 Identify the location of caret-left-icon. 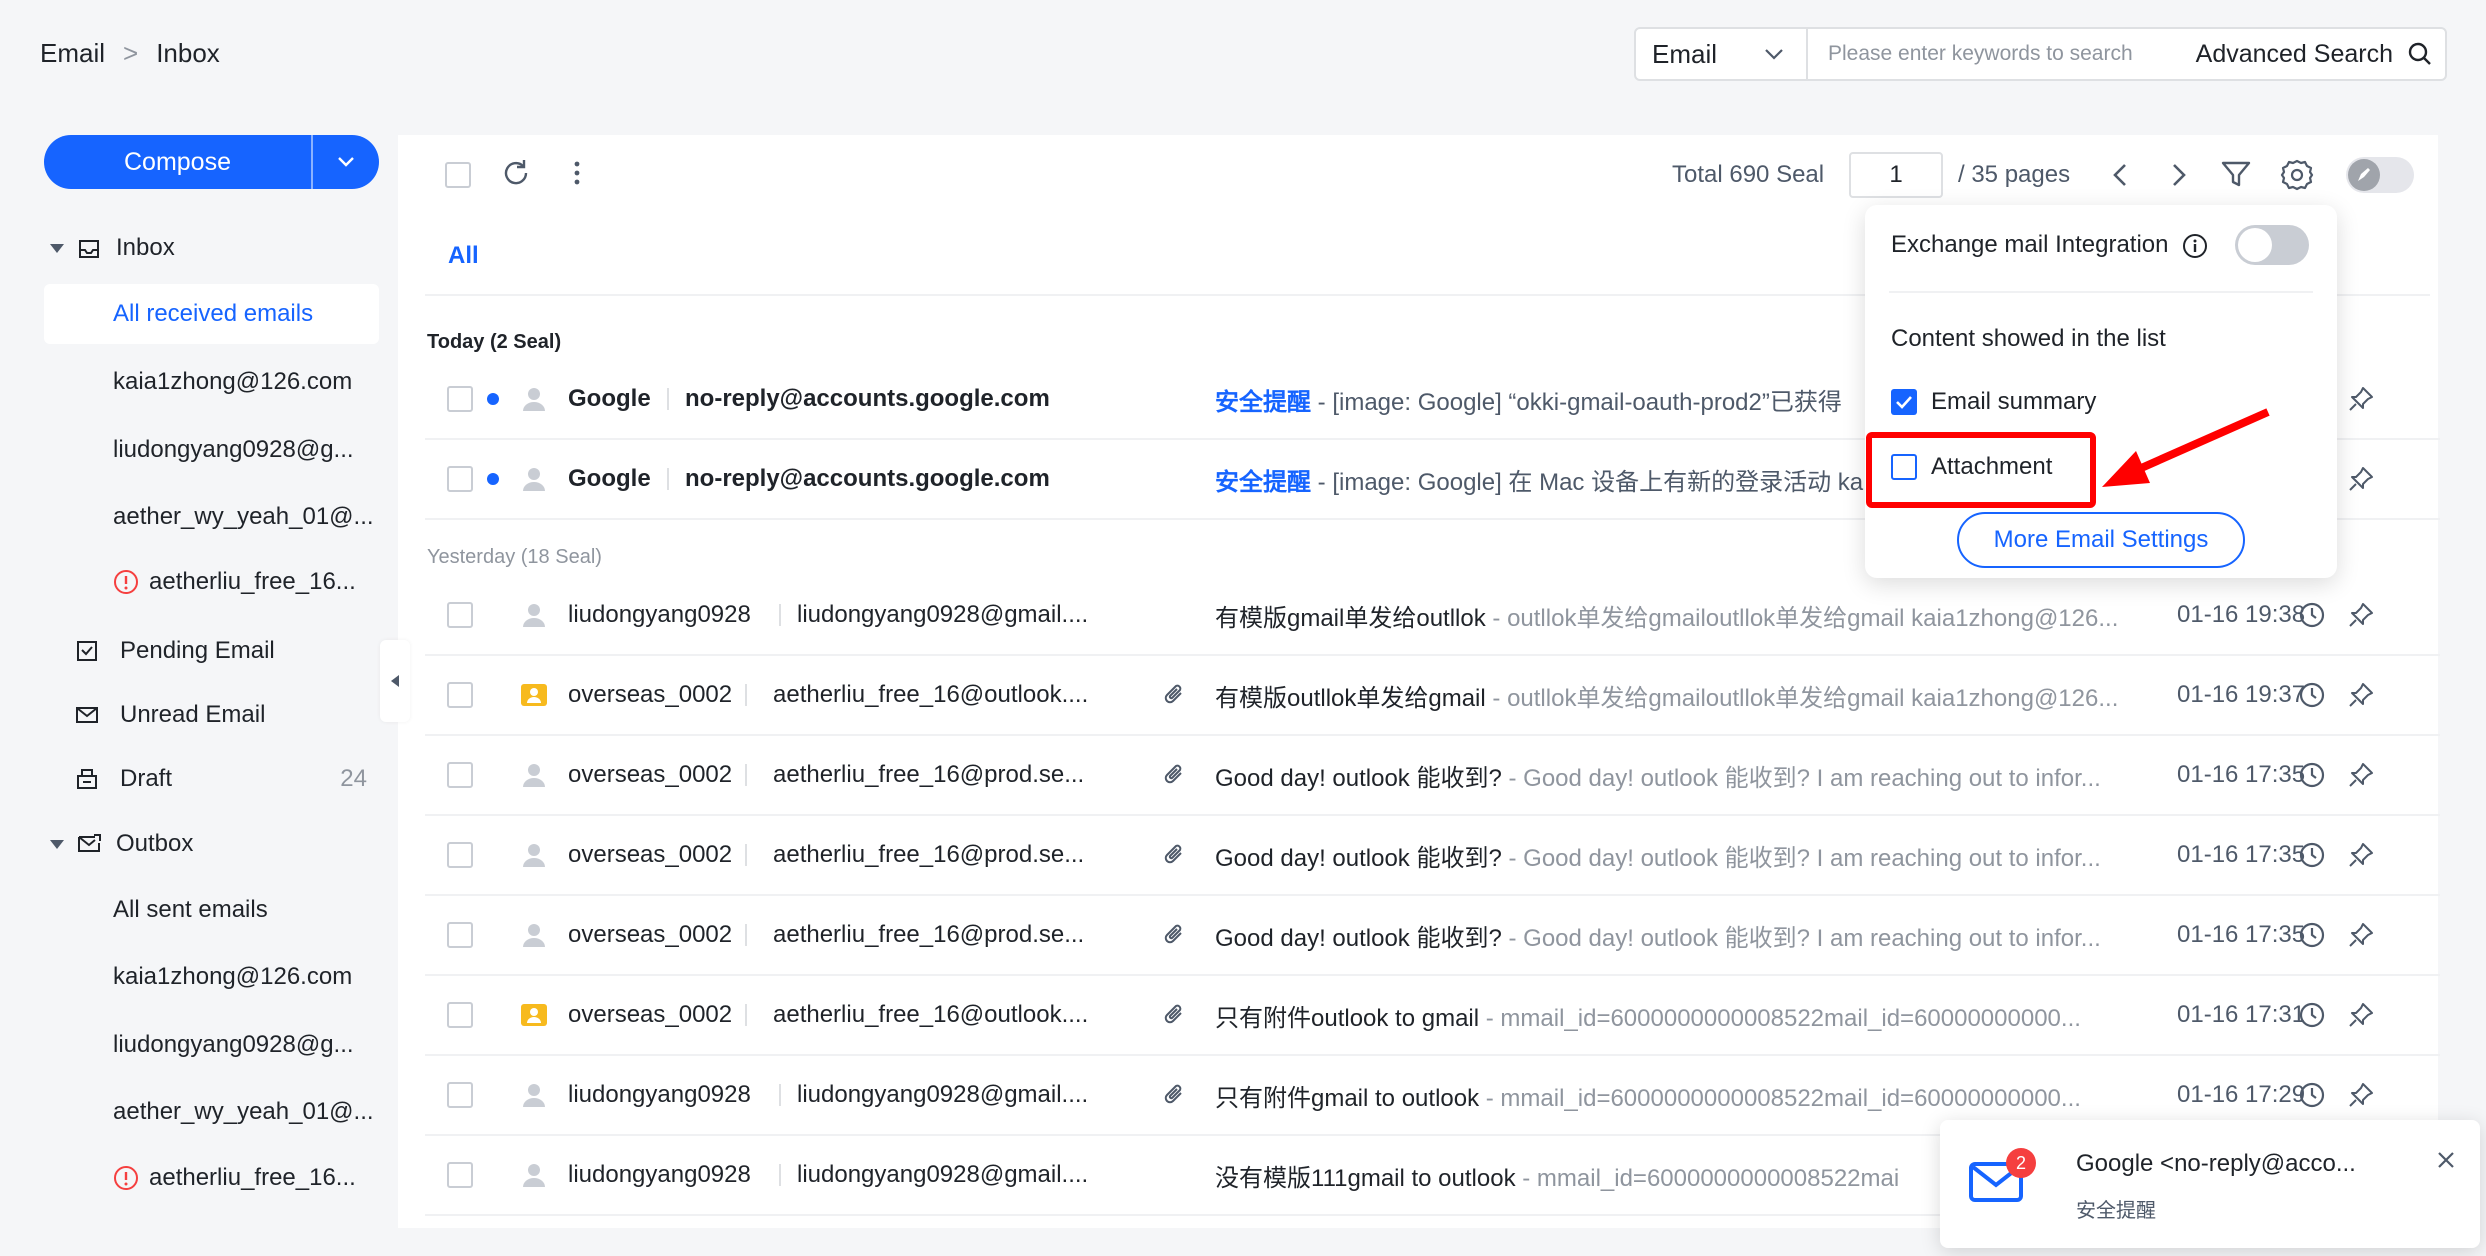
(395, 681).